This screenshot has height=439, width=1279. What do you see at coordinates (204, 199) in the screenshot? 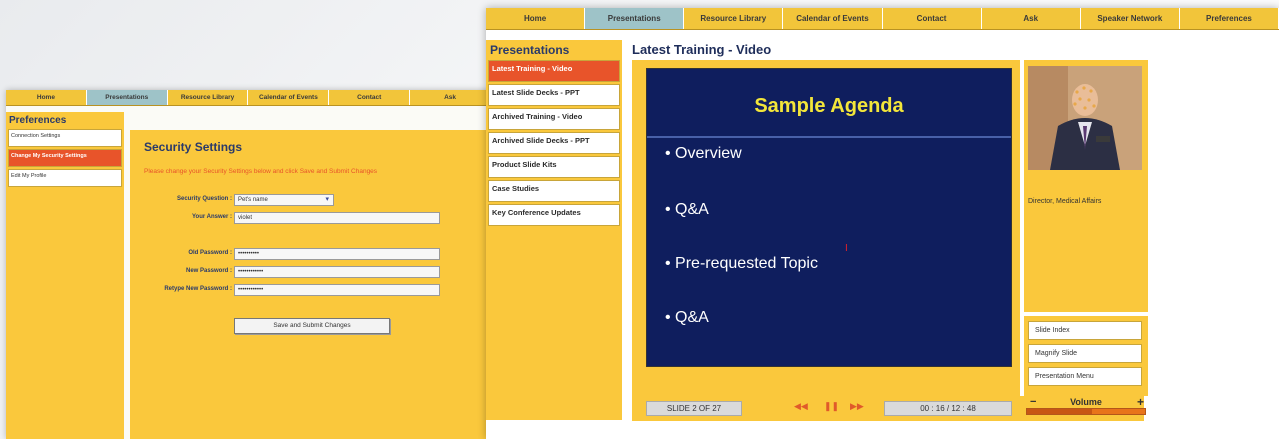
I see `security-question-label: Security Question :` at bounding box center [204, 199].